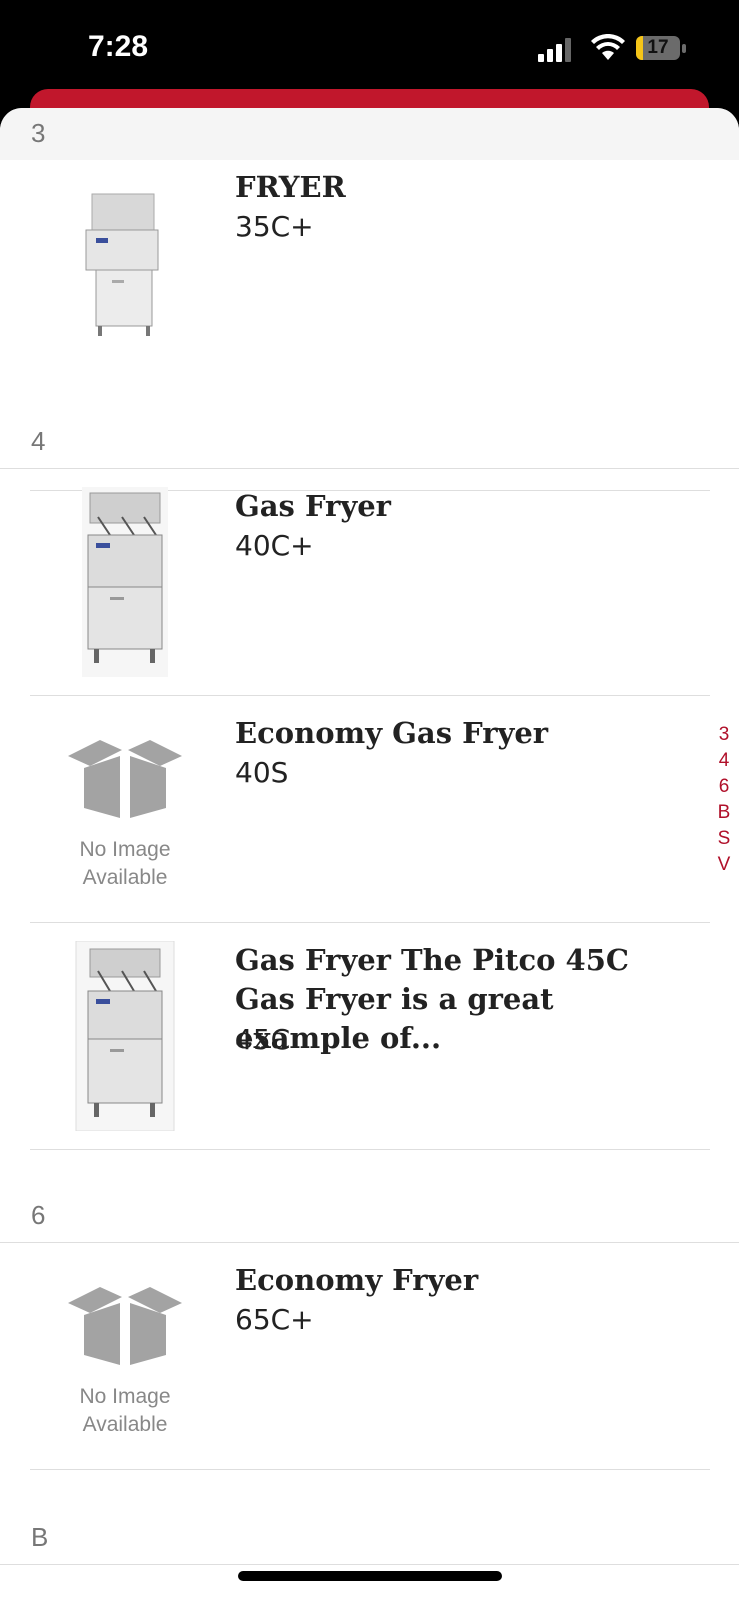  What do you see at coordinates (608, 47) in the screenshot?
I see `wifi-icon` at bounding box center [608, 47].